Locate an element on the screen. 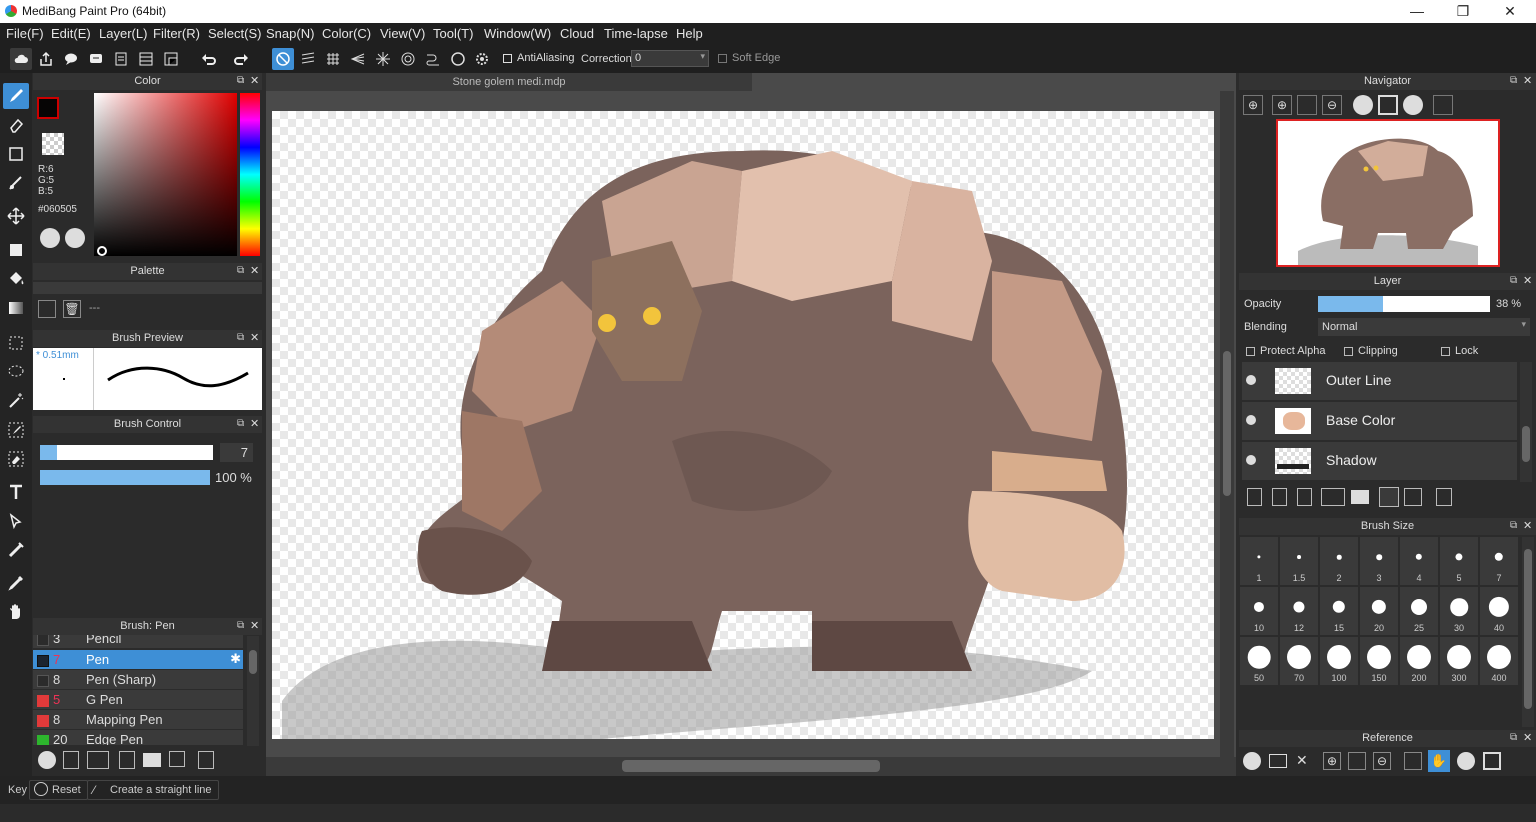 The width and height of the screenshot is (1536, 822). page-icon is located at coordinates (121, 59).